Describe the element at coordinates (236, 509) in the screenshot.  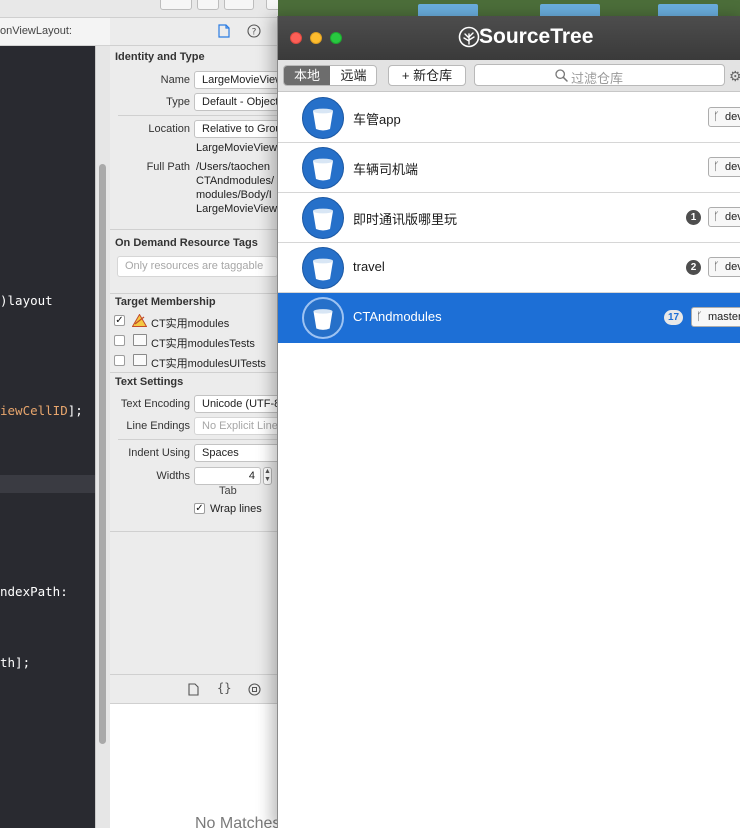
I see `wrap-lines-label: Wrap lines` at that location.